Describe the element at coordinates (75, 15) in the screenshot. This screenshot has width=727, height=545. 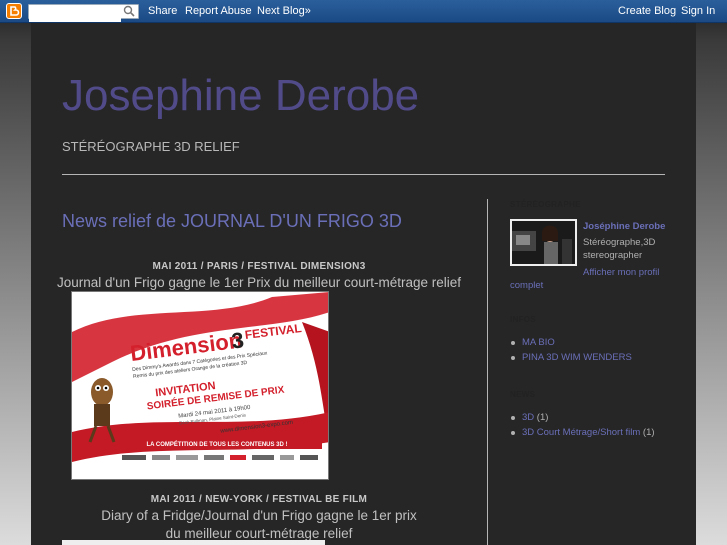
I see `search-input` at that location.